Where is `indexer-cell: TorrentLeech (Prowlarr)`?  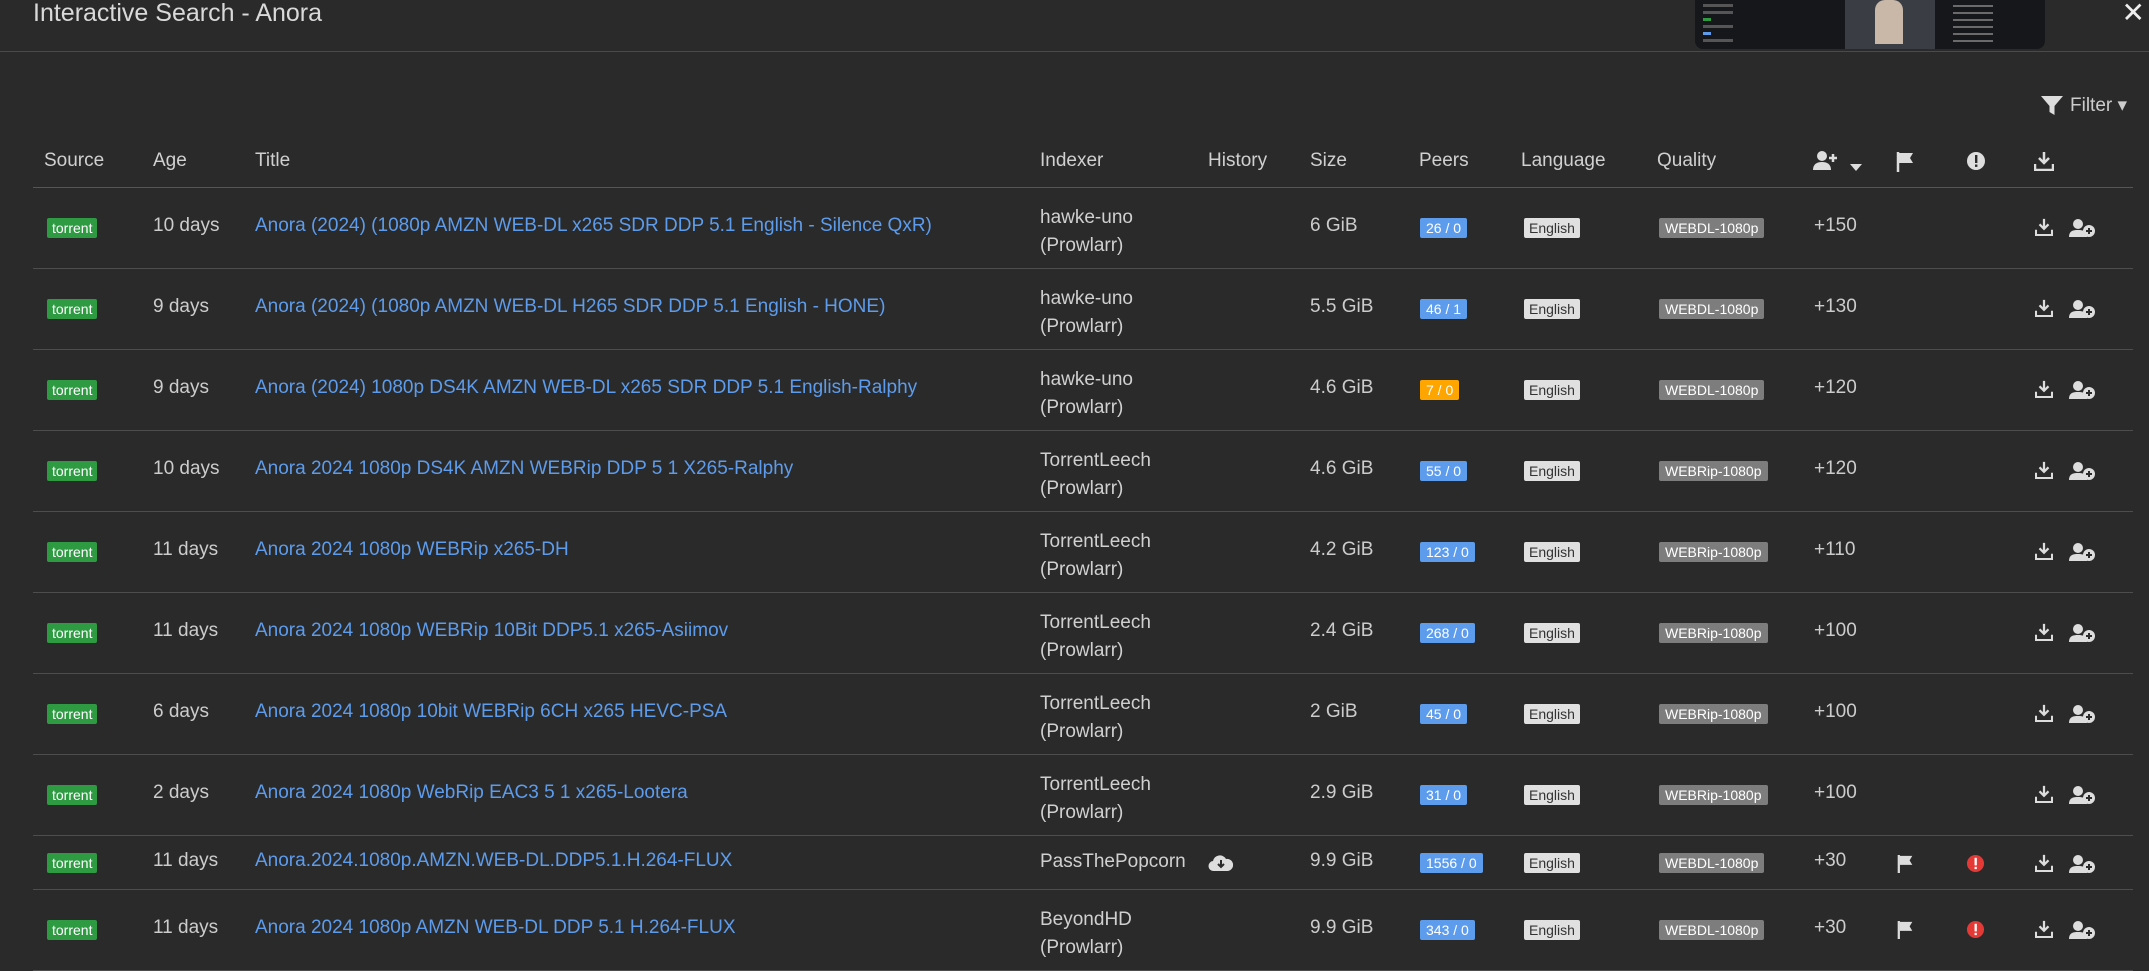
indexer-cell: TorrentLeech (Prowlarr) is located at coordinates (1095, 637).